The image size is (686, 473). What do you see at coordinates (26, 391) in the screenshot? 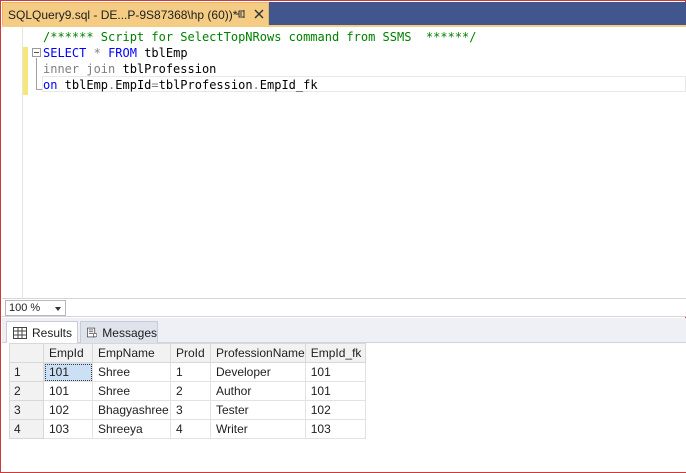
I see `row-number: 2` at bounding box center [26, 391].